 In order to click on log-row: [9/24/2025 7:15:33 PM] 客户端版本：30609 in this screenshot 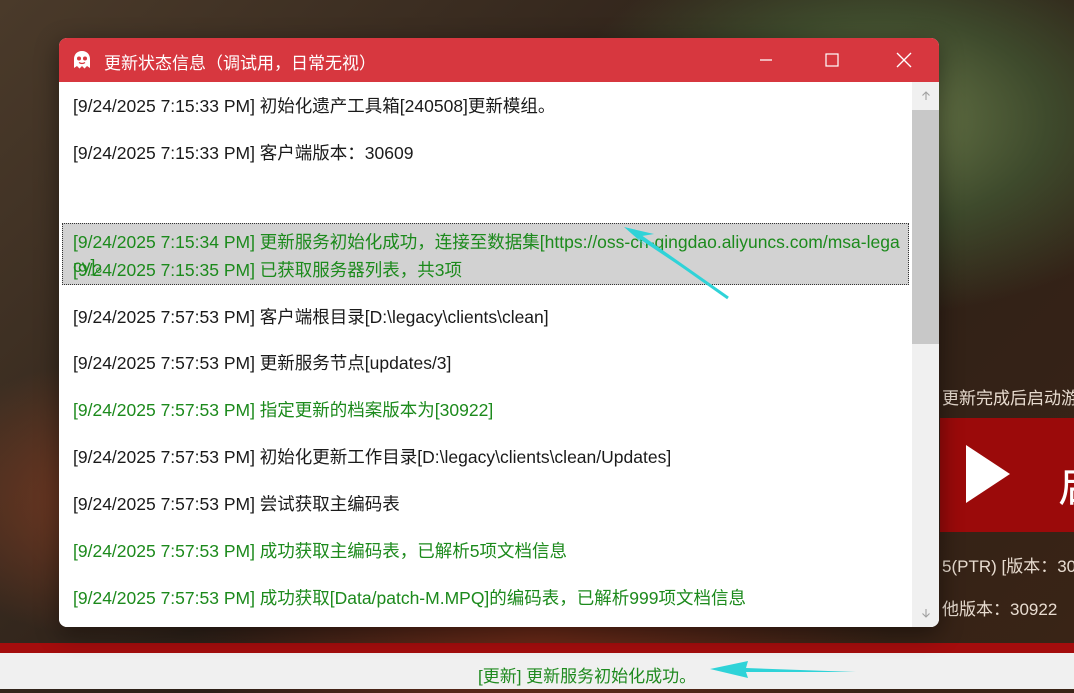, I will do `click(243, 153)`.